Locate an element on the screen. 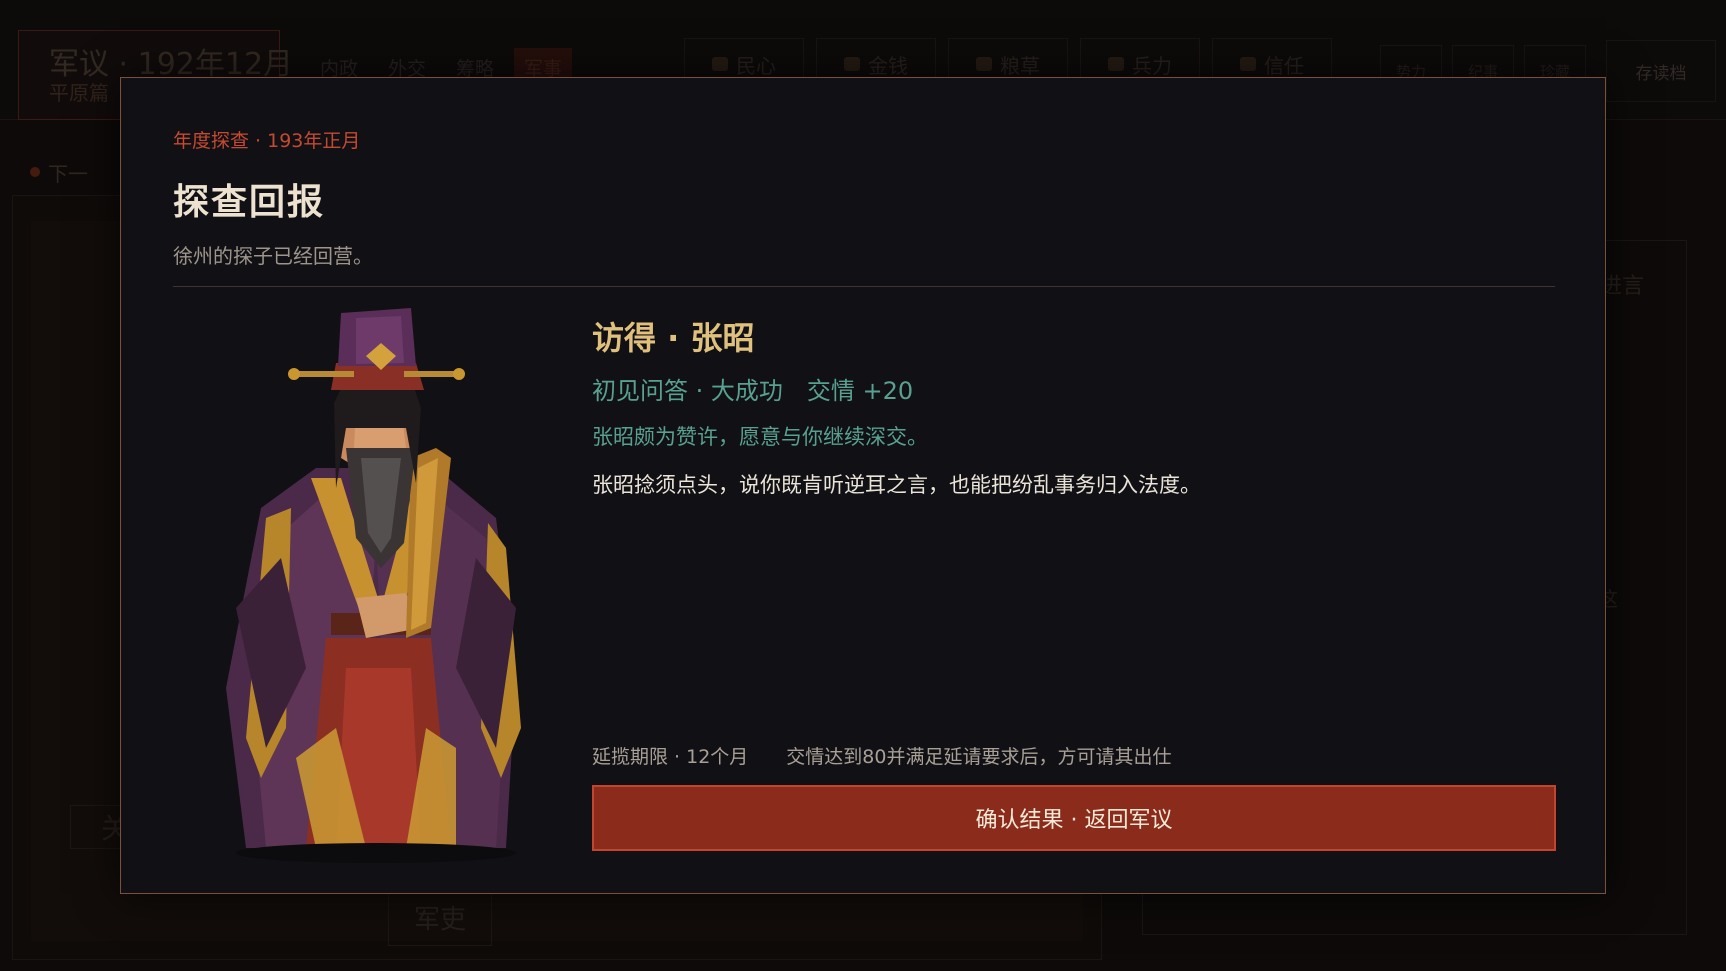  character-portrait is located at coordinates (373, 585).